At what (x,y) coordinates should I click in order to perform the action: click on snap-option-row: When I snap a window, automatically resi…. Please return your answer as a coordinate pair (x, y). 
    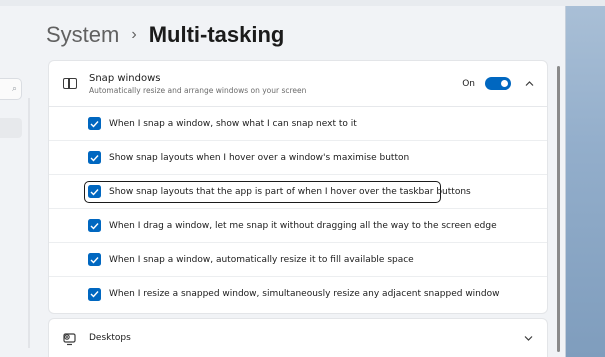
    Looking at the image, I should click on (298, 260).